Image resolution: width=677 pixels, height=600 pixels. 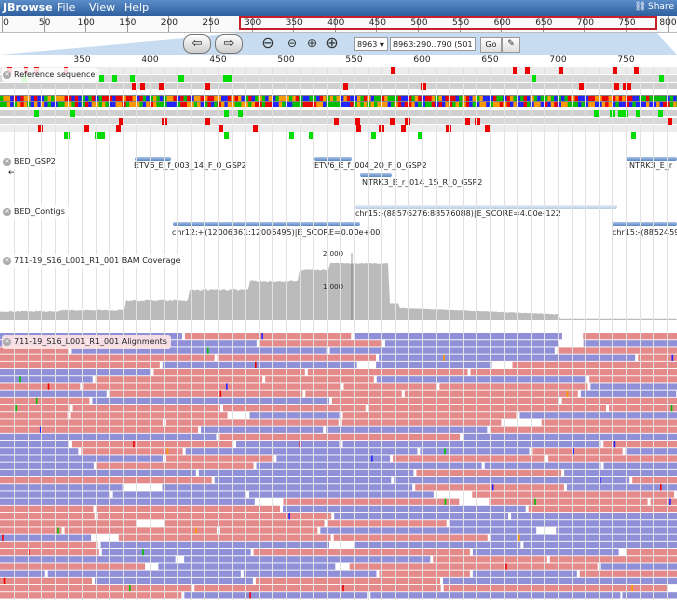 What do you see at coordinates (312, 43) in the screenshot?
I see `zoom-in-button: ⊕` at bounding box center [312, 43].